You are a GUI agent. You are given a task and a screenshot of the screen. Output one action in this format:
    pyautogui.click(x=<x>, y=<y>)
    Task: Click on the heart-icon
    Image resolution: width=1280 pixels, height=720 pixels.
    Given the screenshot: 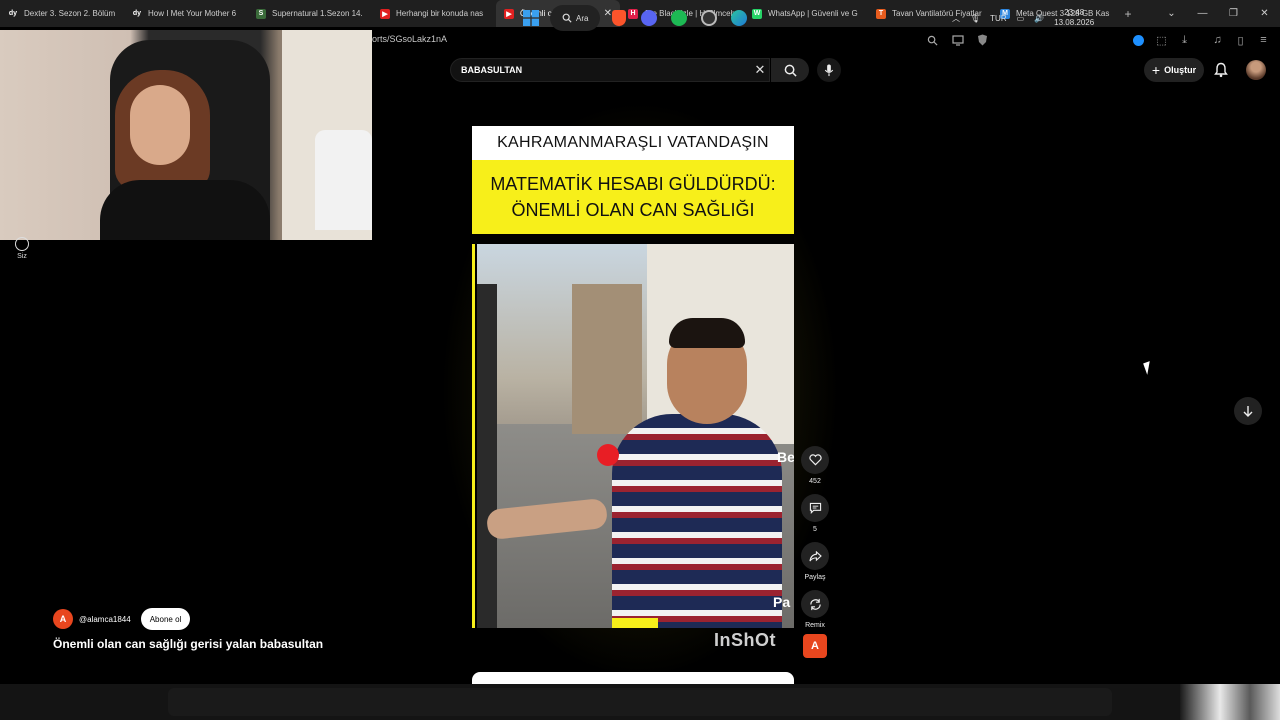 What is the action you would take?
    pyautogui.click(x=815, y=460)
    